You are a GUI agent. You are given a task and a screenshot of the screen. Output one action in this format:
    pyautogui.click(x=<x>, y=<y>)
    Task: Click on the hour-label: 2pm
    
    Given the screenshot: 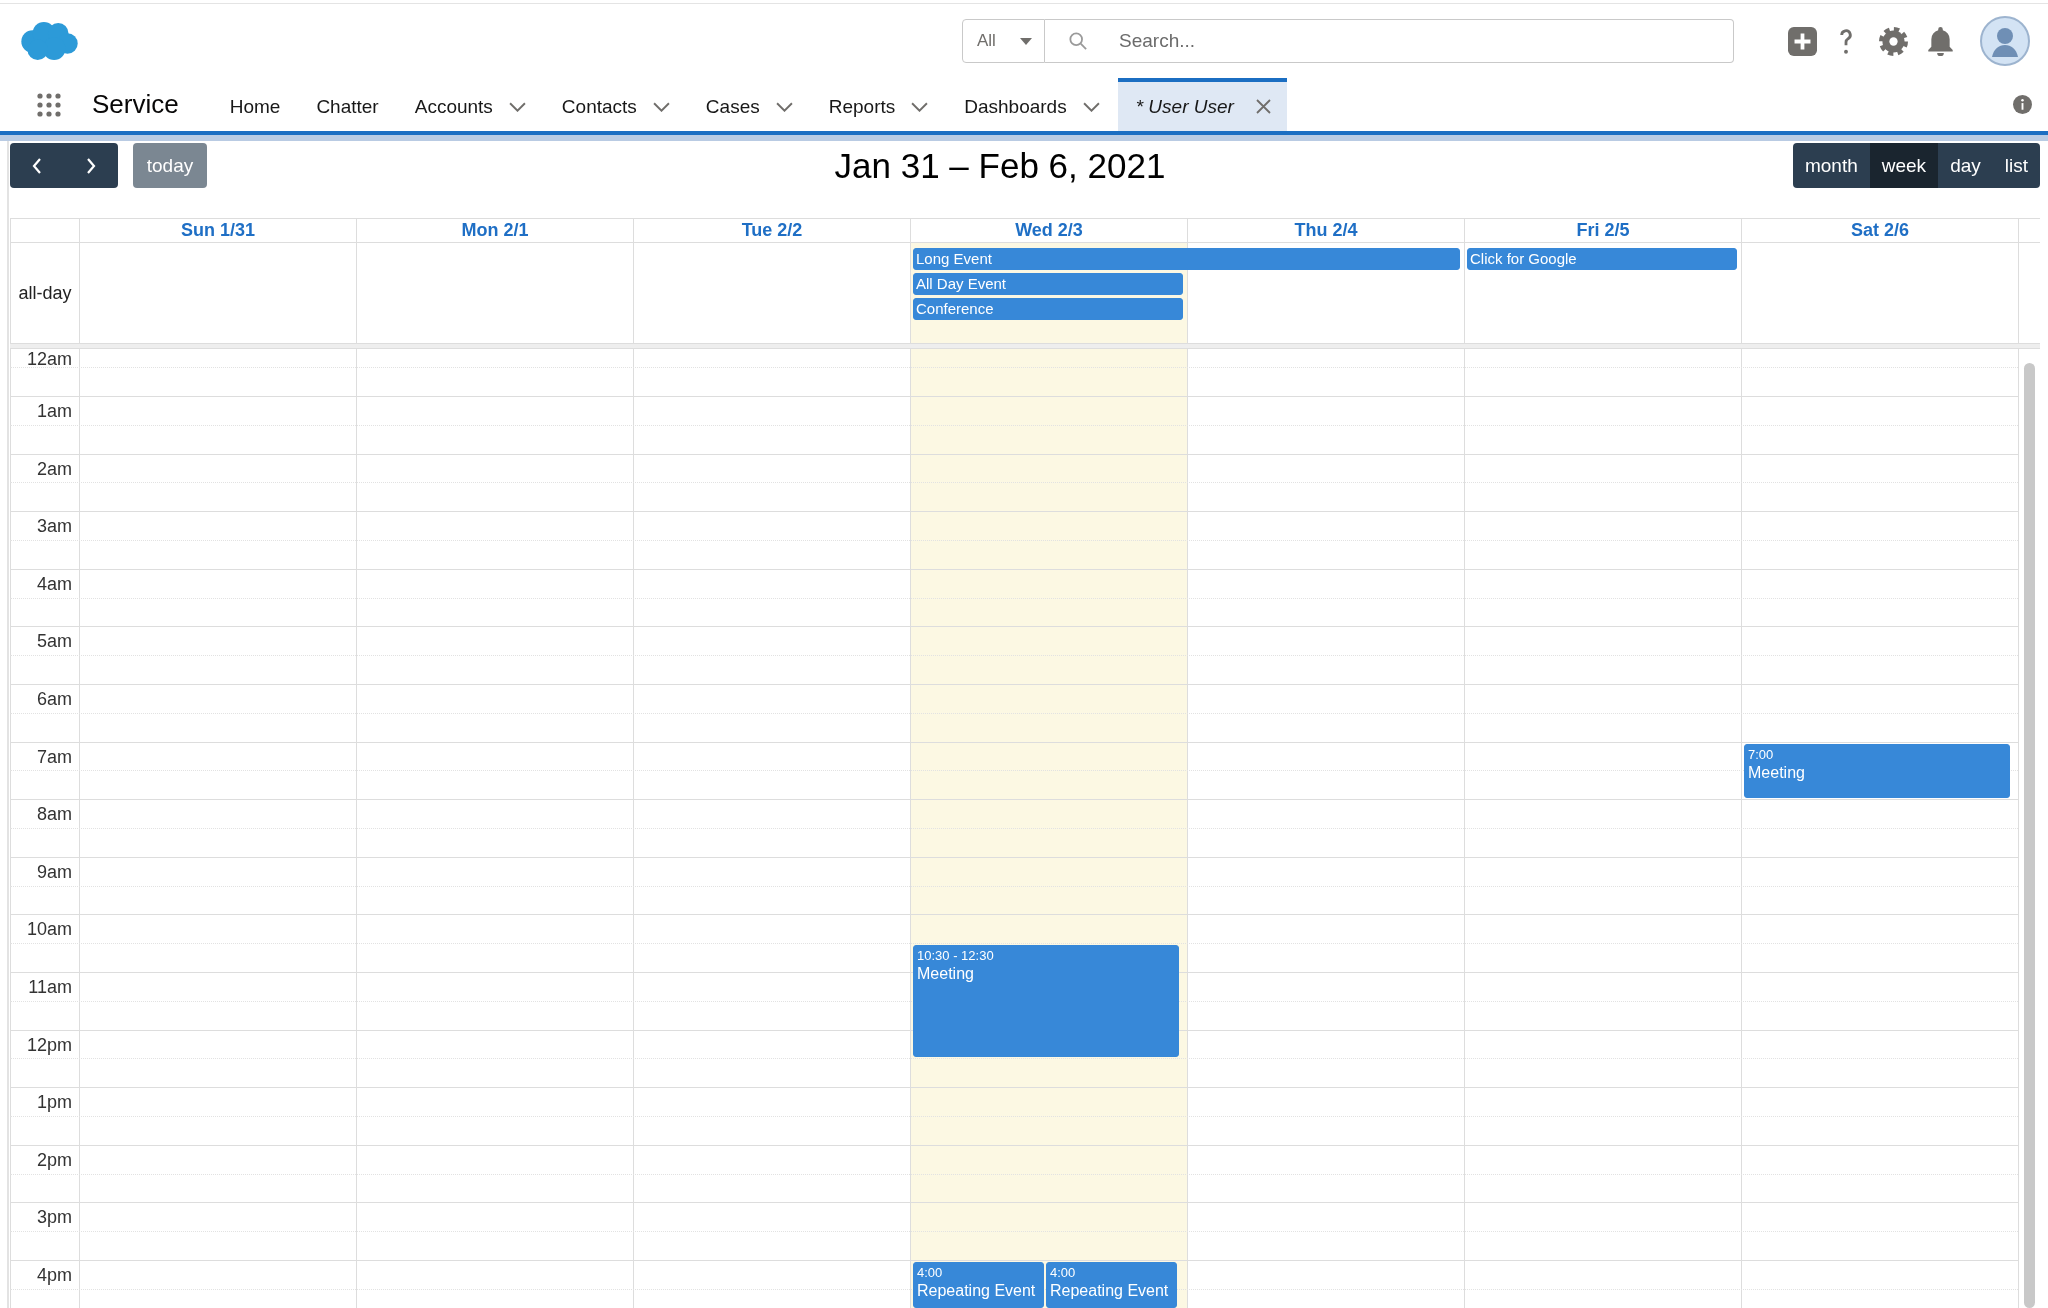 What is the action you would take?
    pyautogui.click(x=54, y=1159)
    